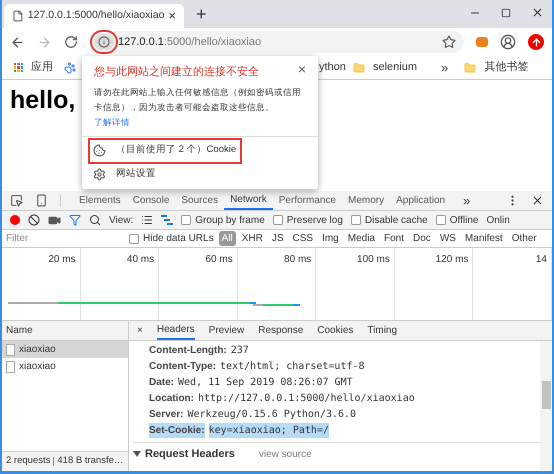  What do you see at coordinates (464, 221) in the screenshot?
I see `option-label: Offline` at bounding box center [464, 221].